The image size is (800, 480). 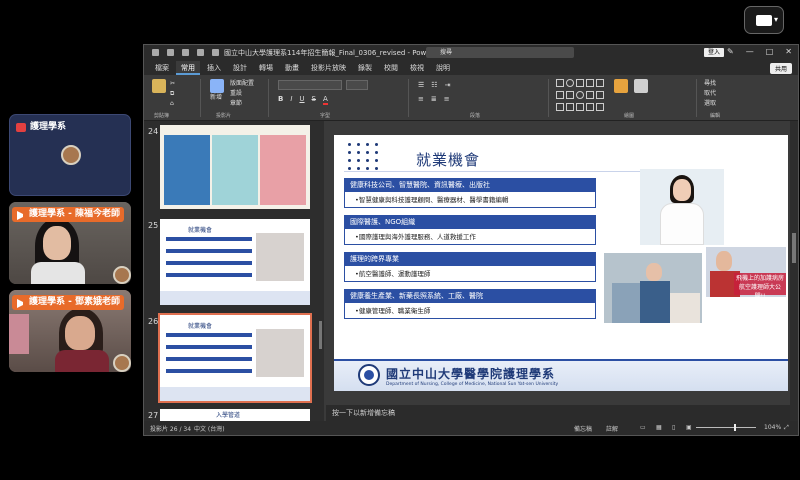 I want to click on section-bar: 護理的跨界專業, so click(x=470, y=259).